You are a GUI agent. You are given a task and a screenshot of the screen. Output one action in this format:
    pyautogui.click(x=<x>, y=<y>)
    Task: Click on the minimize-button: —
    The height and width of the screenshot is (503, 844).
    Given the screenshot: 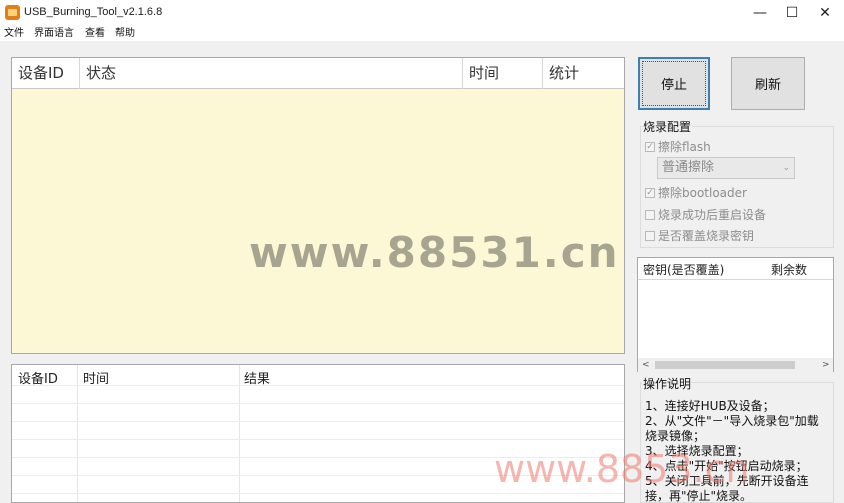 What is the action you would take?
    pyautogui.click(x=760, y=13)
    